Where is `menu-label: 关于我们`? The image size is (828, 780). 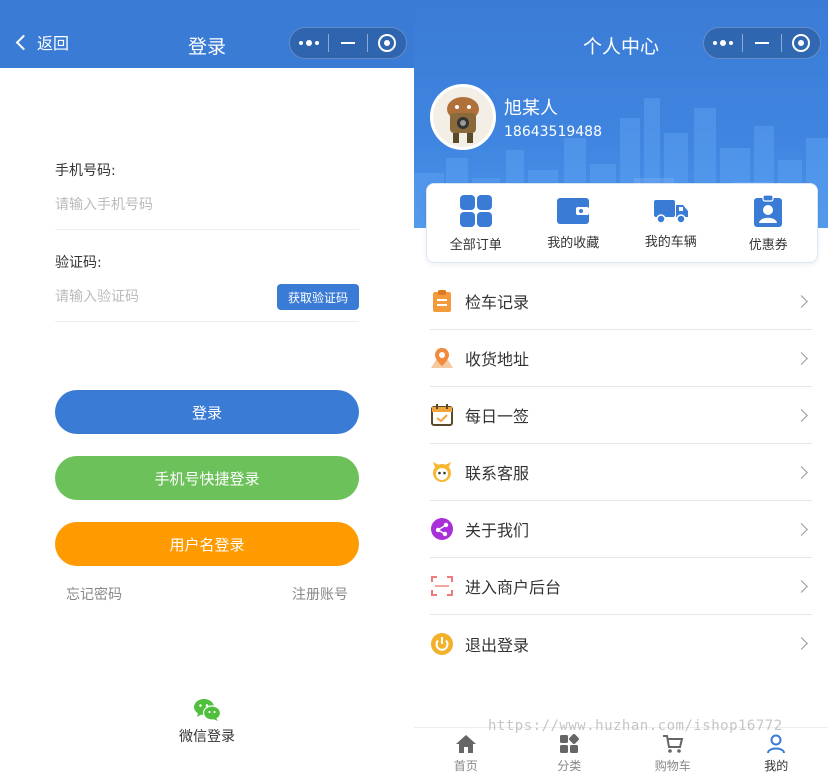 menu-label: 关于我们 is located at coordinates (497, 530).